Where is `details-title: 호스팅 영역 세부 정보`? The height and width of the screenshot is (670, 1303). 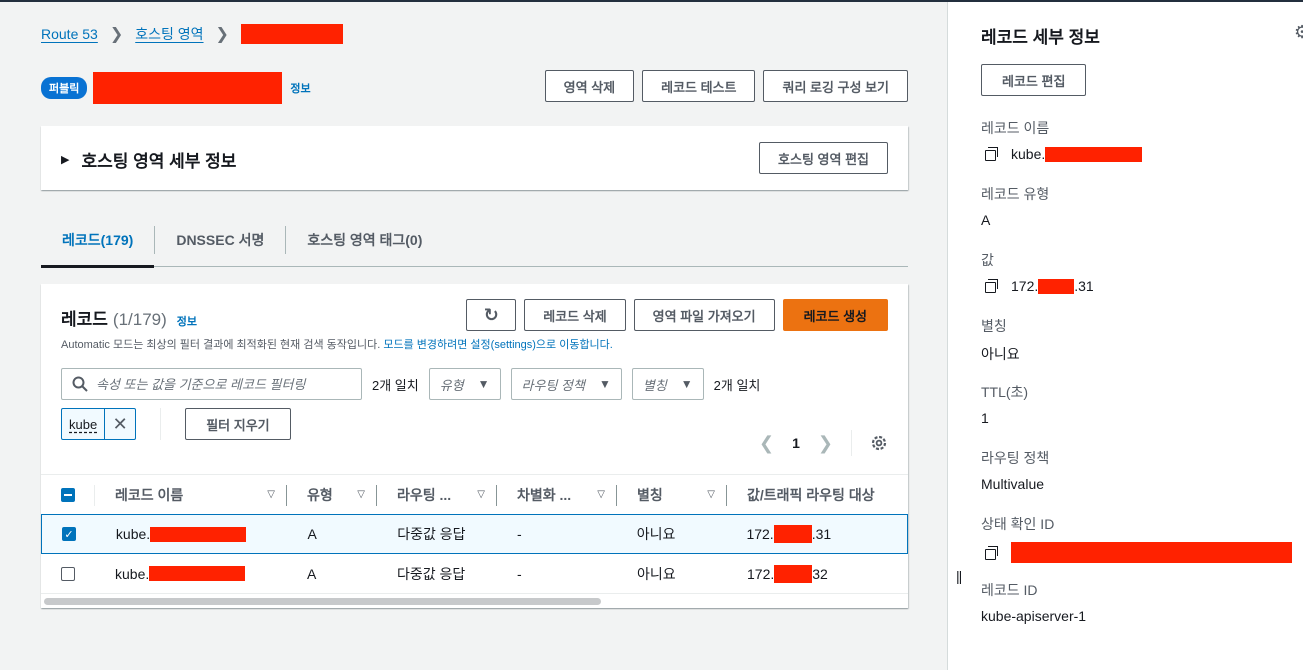
details-title: 호스팅 영역 세부 정보 is located at coordinates (159, 161).